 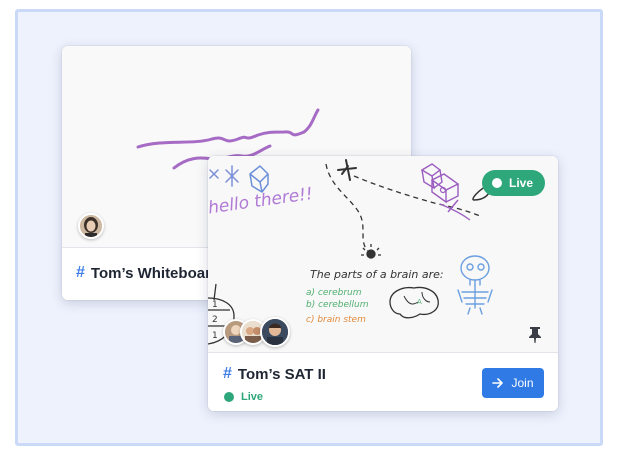 I want to click on skeleton-doodle, so click(x=475, y=285).